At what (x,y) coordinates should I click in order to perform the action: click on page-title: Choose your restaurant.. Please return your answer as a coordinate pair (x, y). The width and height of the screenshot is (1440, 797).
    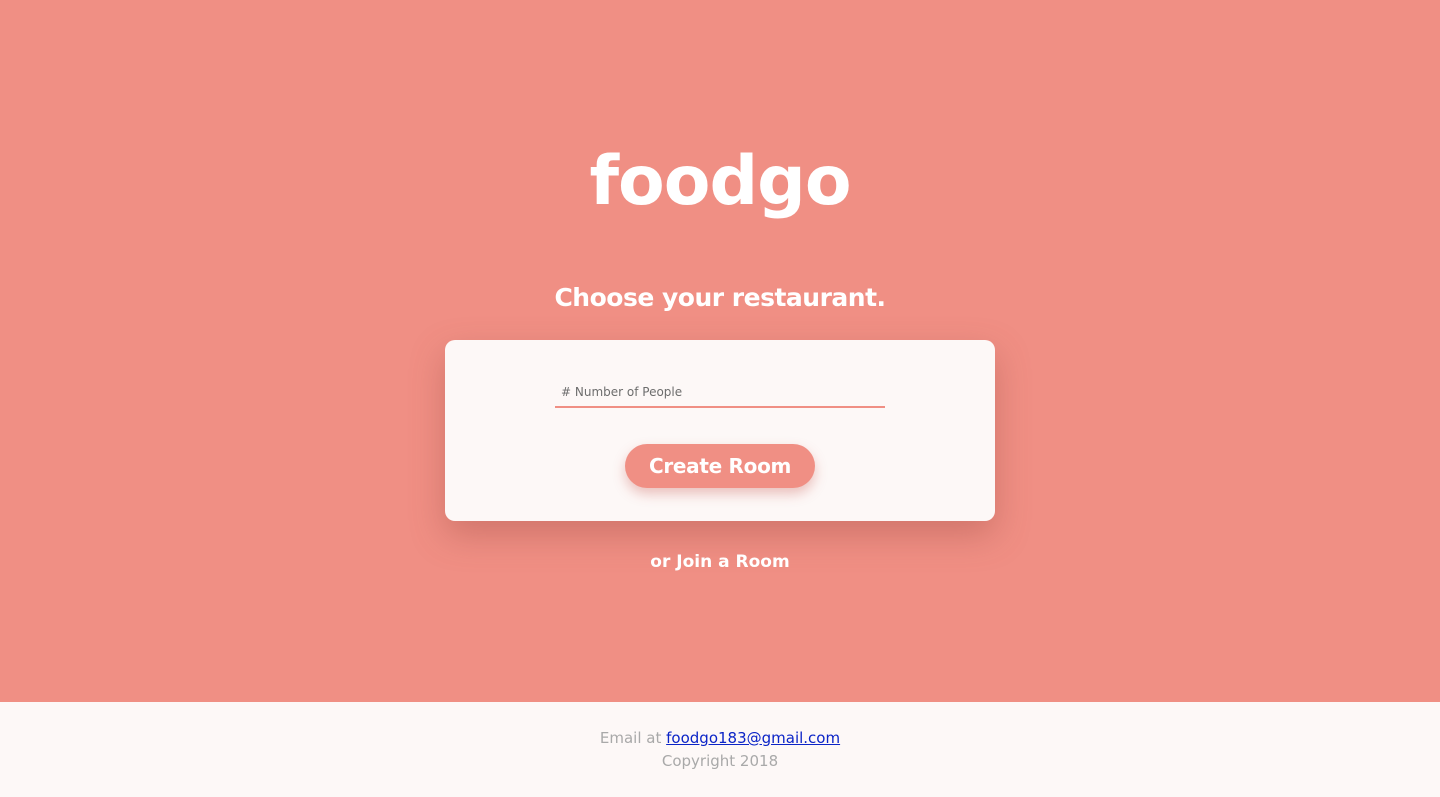
    Looking at the image, I should click on (720, 297).